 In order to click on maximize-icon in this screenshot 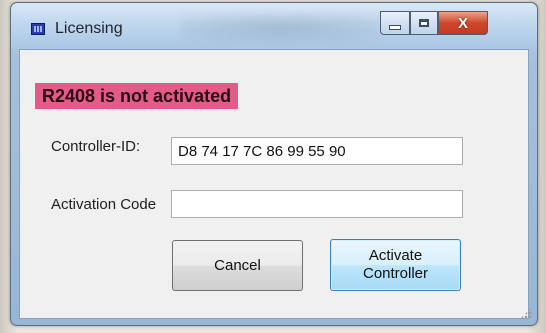, I will do `click(424, 23)`.